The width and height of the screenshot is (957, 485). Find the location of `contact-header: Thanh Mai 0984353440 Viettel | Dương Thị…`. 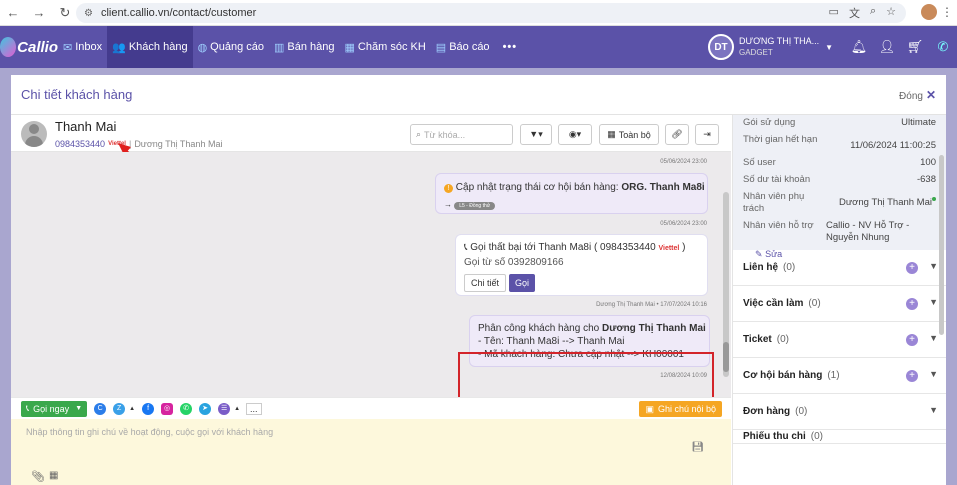

contact-header: Thanh Mai 0984353440 Viettel | Dương Thị… is located at coordinates (371, 151).